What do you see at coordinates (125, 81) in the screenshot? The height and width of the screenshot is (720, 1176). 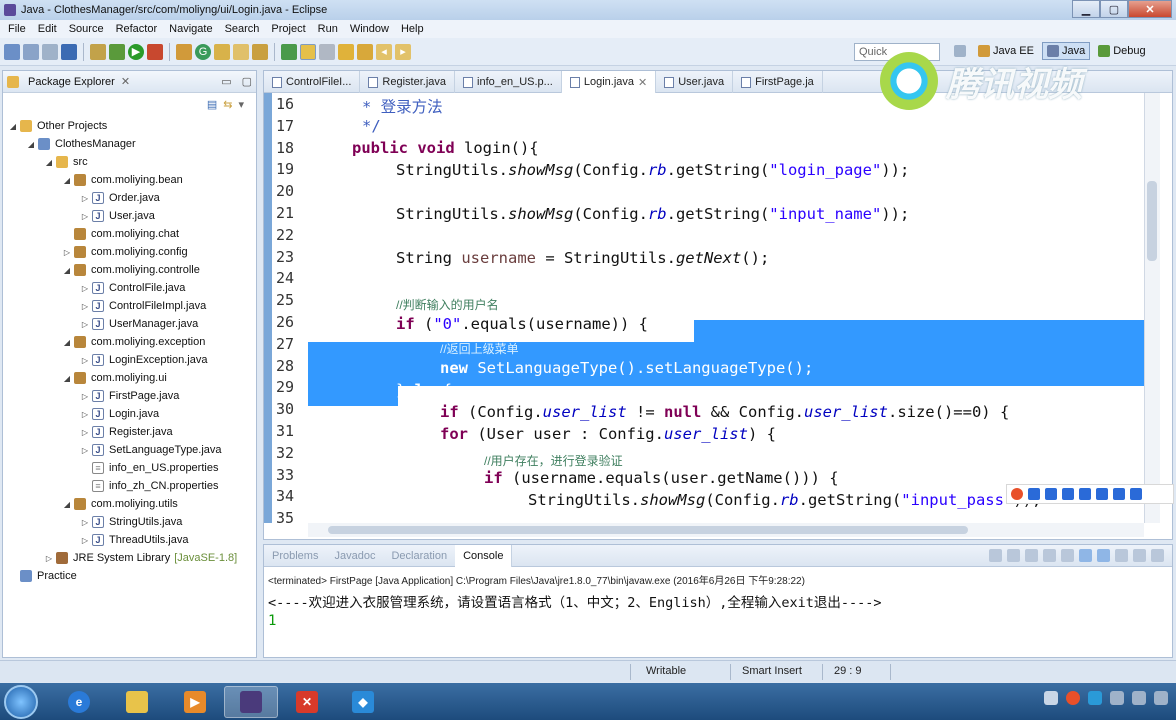 I see `close-view-icon: ✕` at bounding box center [125, 81].